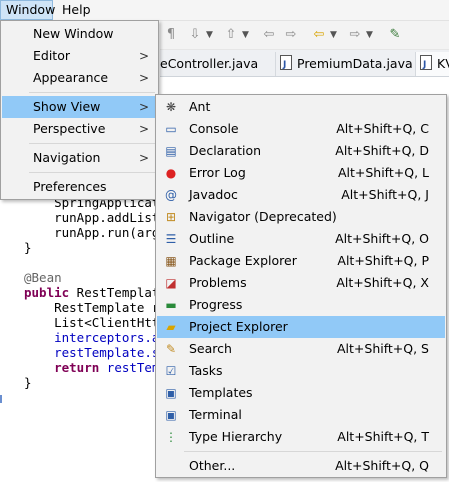 The width and height of the screenshot is (449, 482). Describe the element at coordinates (243, 260) in the screenshot. I see `sv-item-label: Package Explorer` at that location.